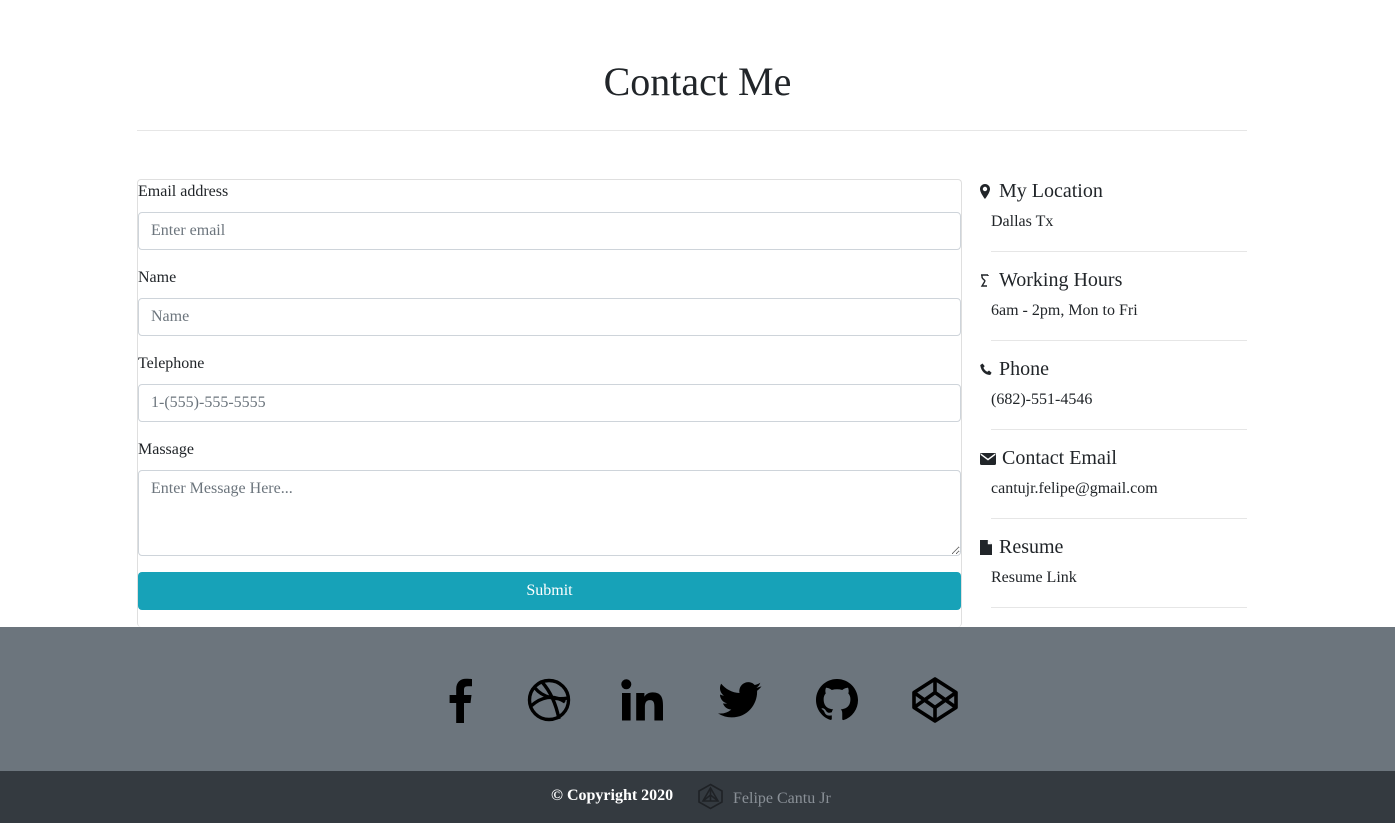 The height and width of the screenshot is (823, 1395). I want to click on telephone-field, so click(549, 403).